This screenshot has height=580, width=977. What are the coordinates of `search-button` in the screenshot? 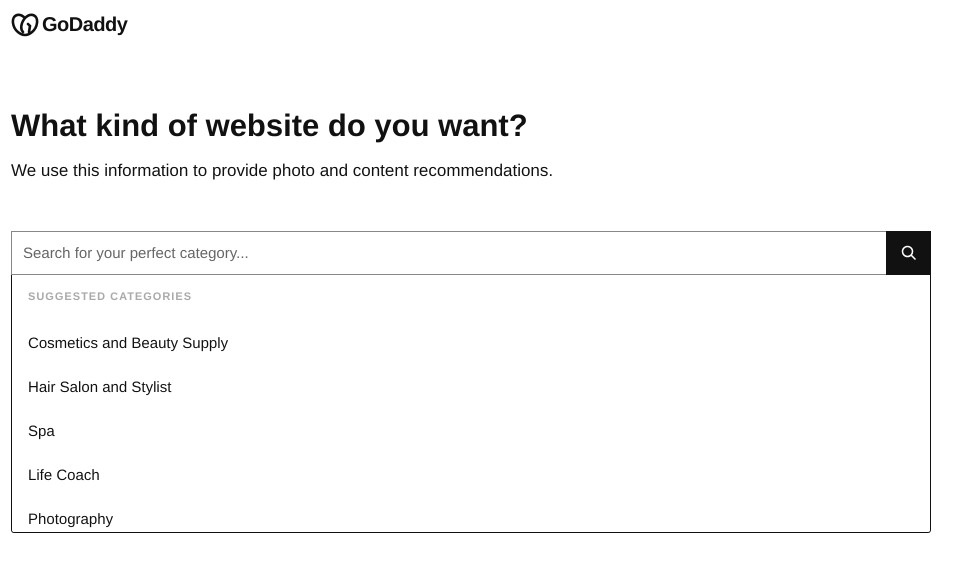 It's located at (908, 253).